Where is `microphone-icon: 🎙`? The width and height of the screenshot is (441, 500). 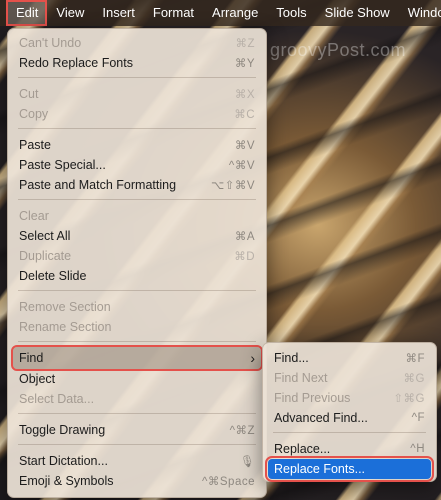
microphone-icon: 🎙 is located at coordinates (247, 462).